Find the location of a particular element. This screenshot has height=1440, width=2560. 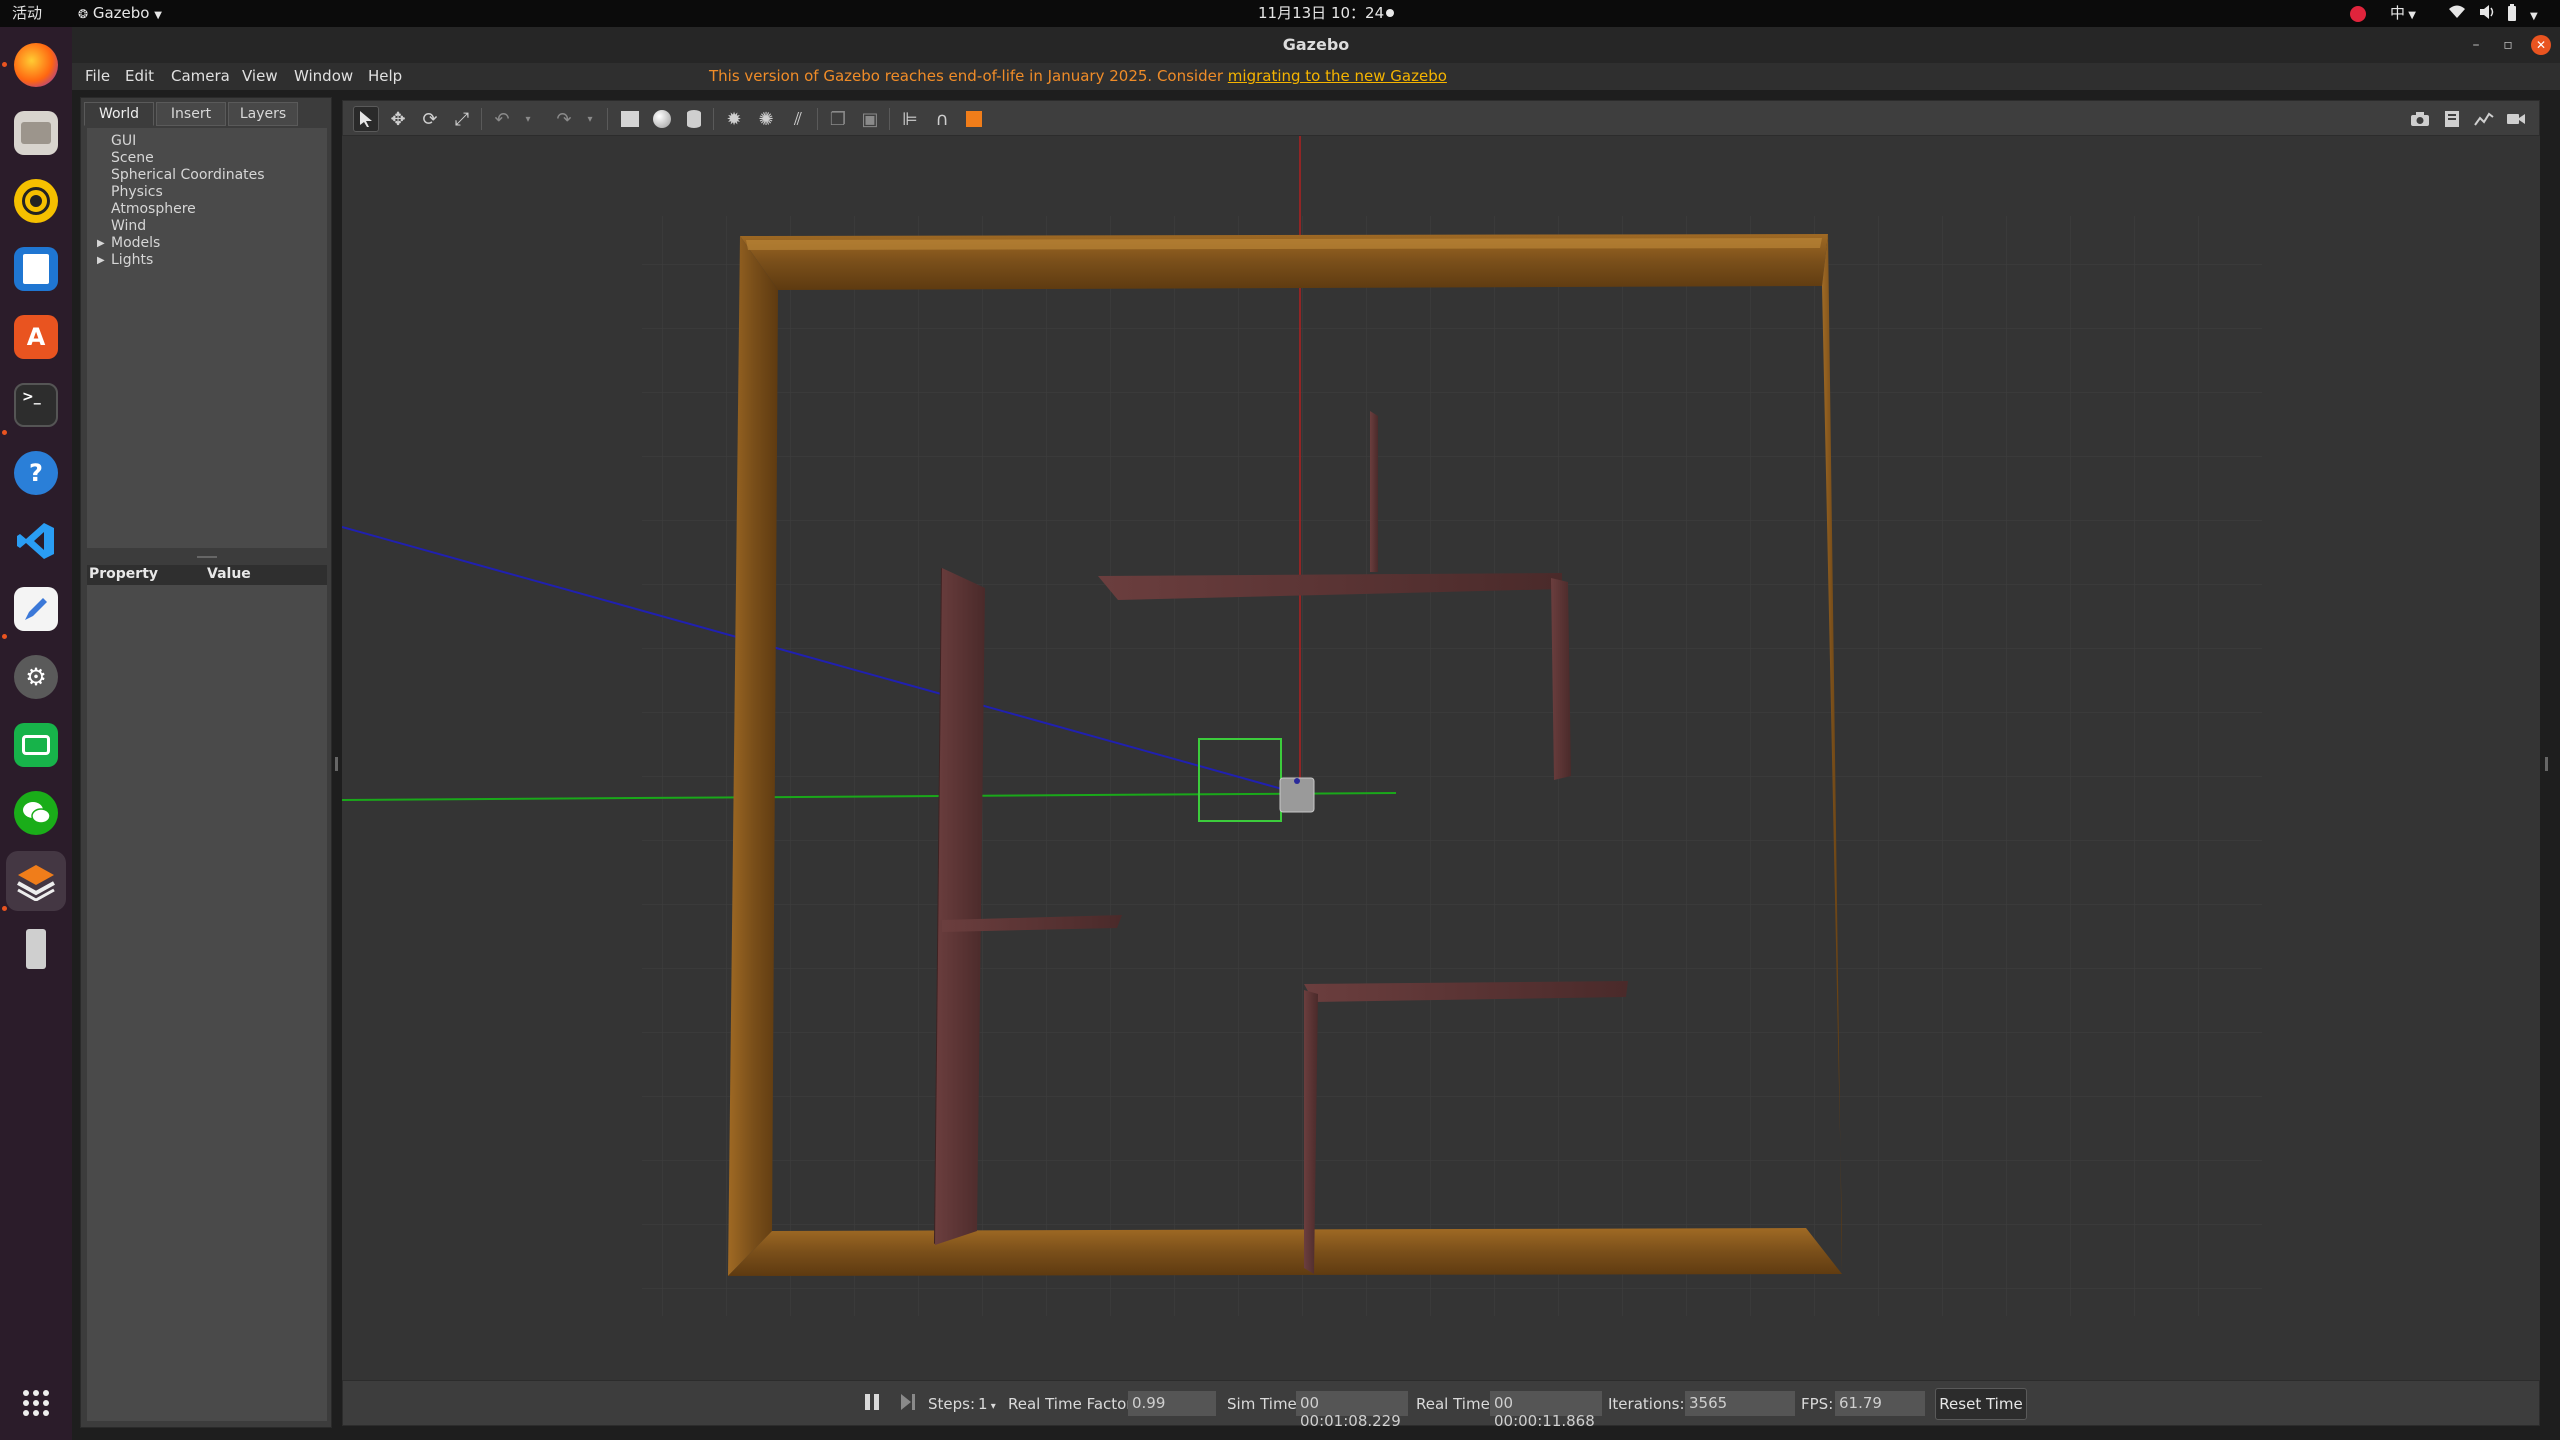

scale-icon: ⤢ is located at coordinates (462, 119).